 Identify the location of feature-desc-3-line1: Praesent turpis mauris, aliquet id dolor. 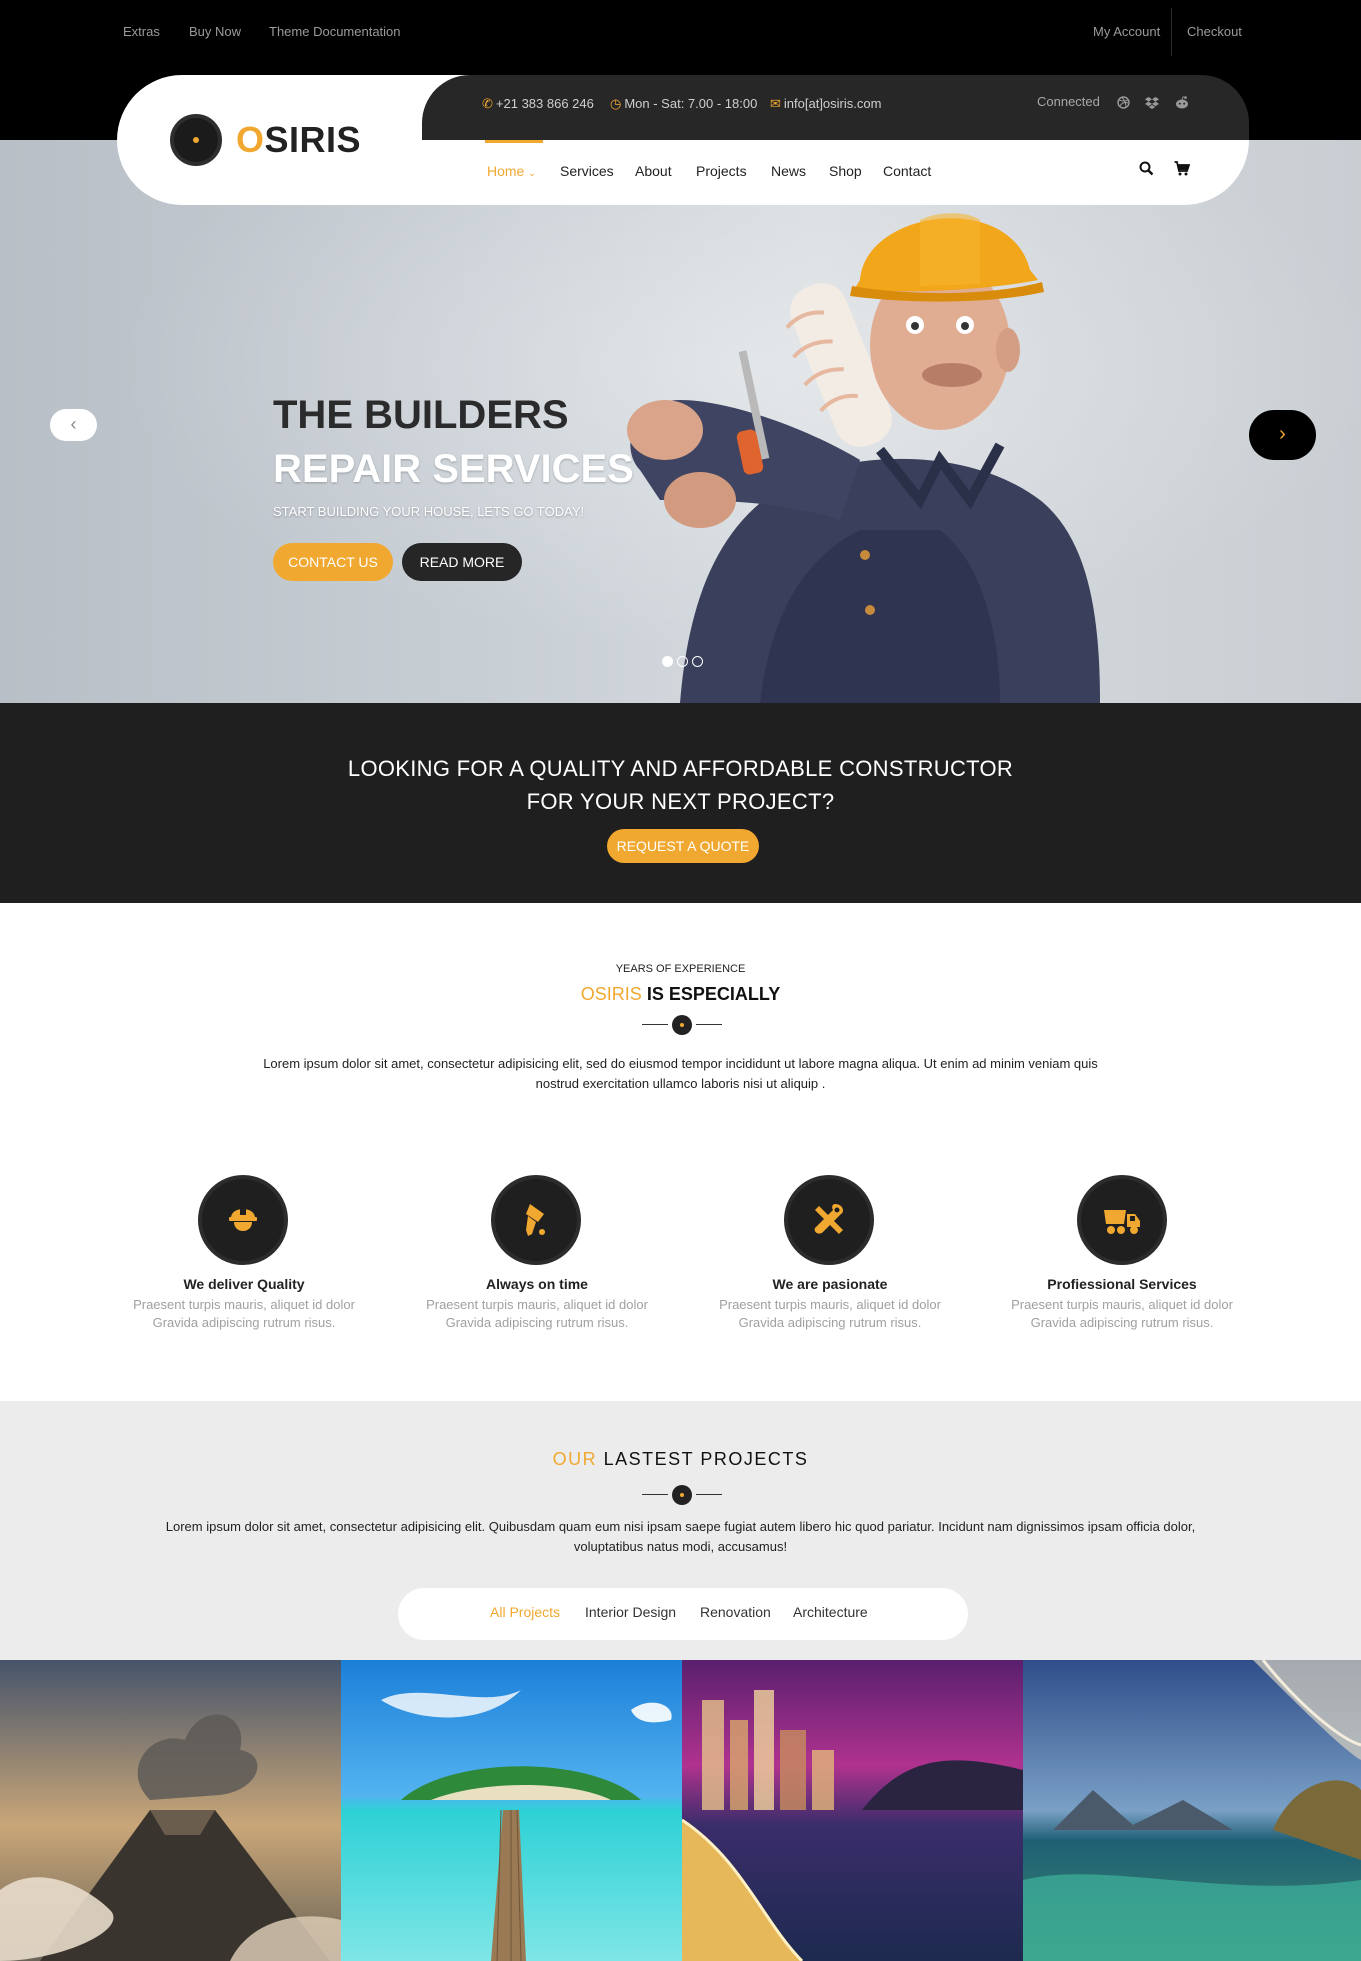
(830, 1304).